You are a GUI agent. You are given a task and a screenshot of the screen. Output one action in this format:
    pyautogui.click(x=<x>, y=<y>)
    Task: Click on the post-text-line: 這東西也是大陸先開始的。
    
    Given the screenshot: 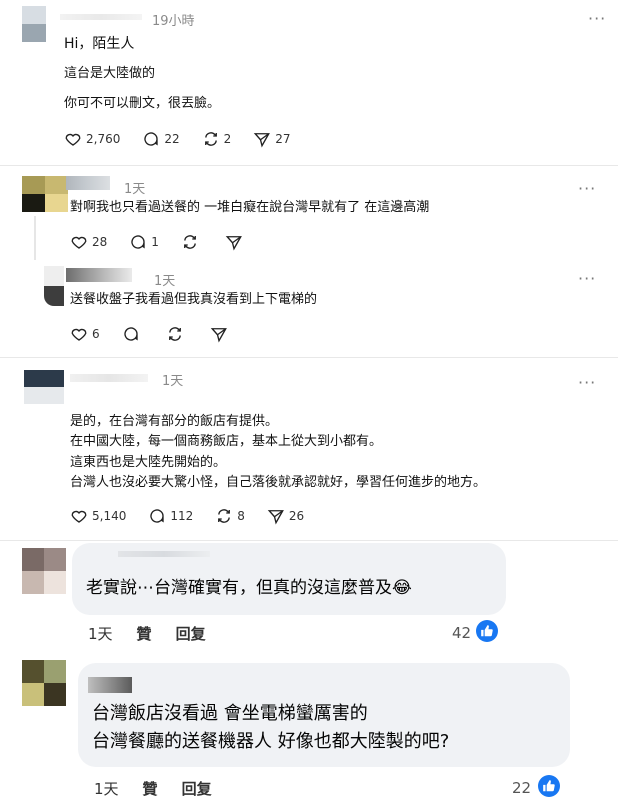 What is the action you would take?
    pyautogui.click(x=148, y=462)
    